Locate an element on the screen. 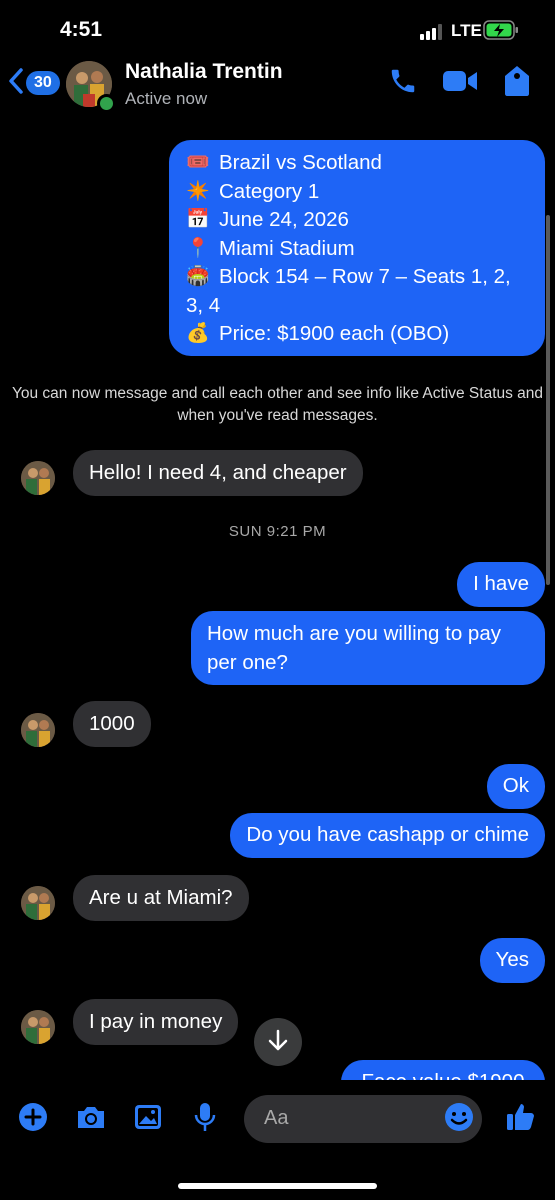  network-label: LTE is located at coordinates (466, 30).